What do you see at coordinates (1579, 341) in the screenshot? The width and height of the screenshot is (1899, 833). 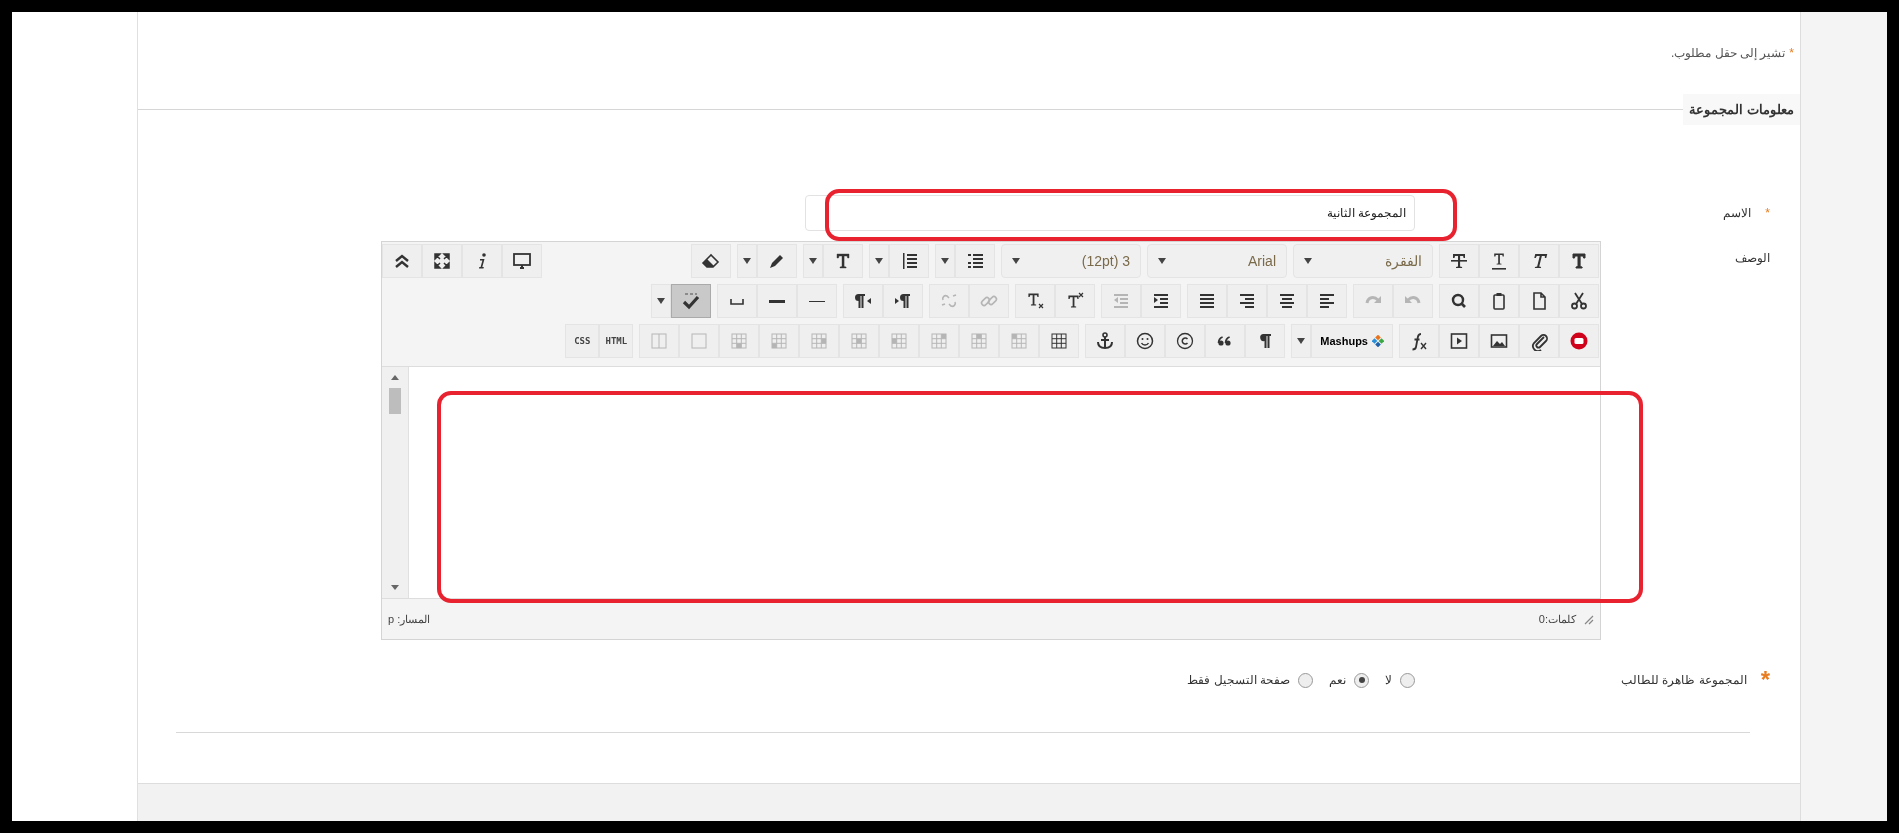 I see `video-icon` at bounding box center [1579, 341].